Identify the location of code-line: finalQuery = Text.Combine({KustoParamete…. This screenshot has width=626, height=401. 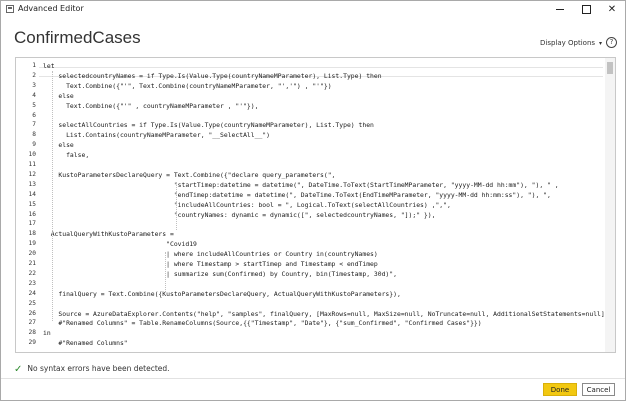
(221, 294).